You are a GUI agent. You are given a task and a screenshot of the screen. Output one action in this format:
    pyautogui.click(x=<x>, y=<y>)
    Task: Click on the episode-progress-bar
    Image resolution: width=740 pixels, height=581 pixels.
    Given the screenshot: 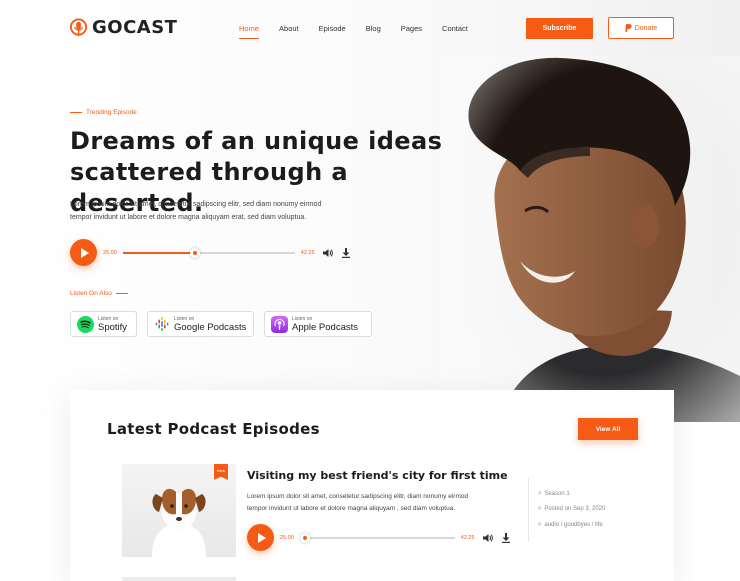 What is the action you would take?
    pyautogui.click(x=377, y=537)
    